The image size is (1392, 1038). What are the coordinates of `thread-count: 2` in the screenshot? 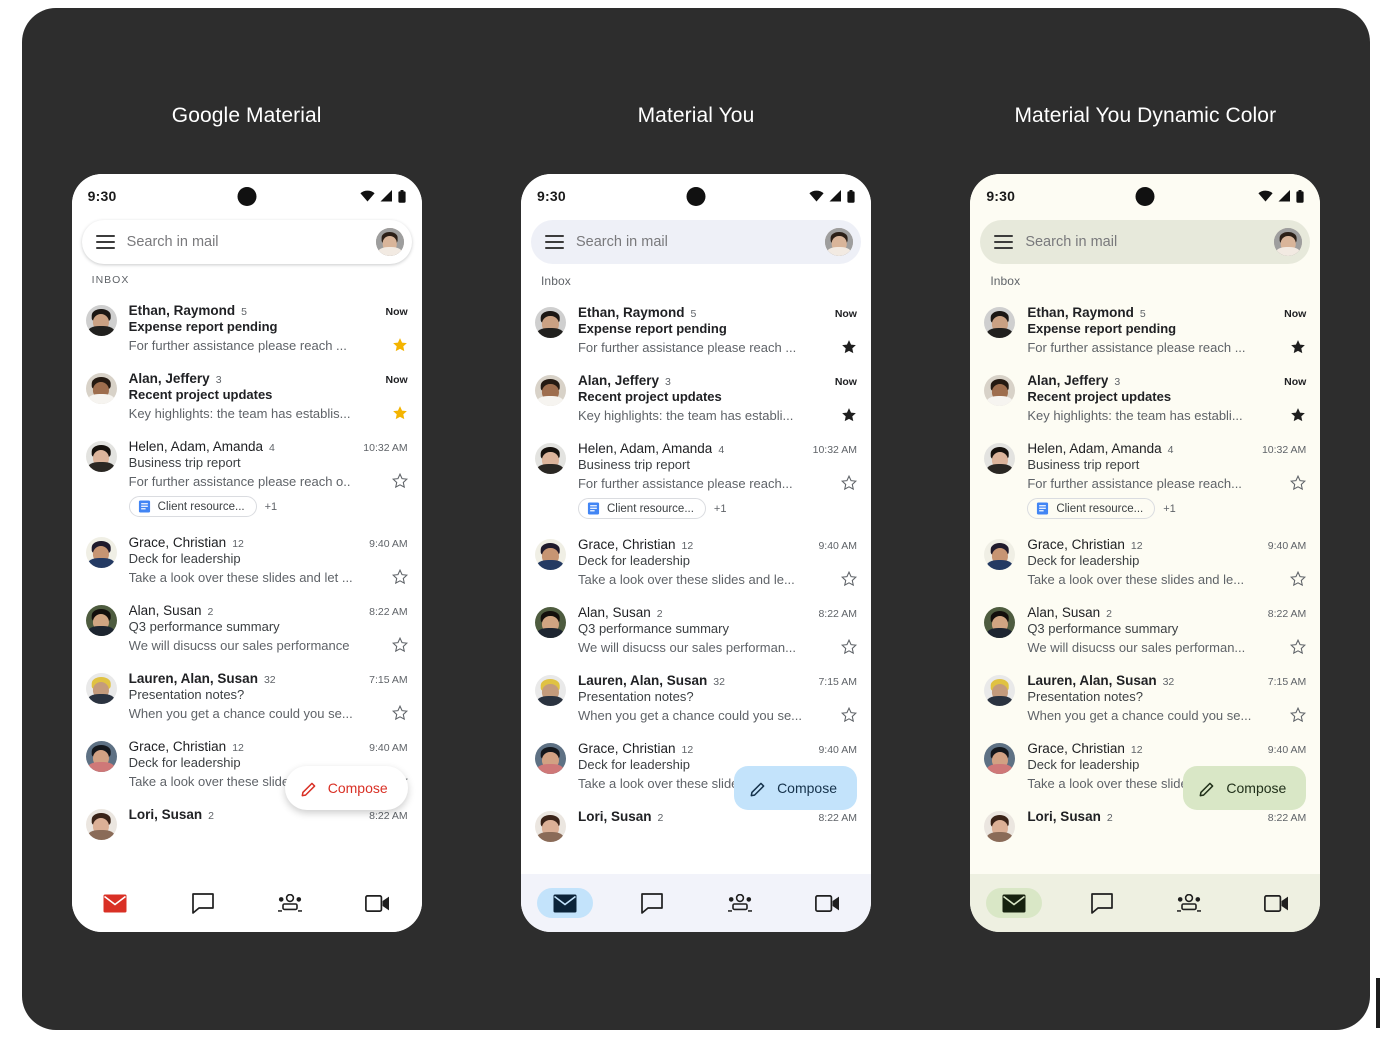 It's located at (660, 818).